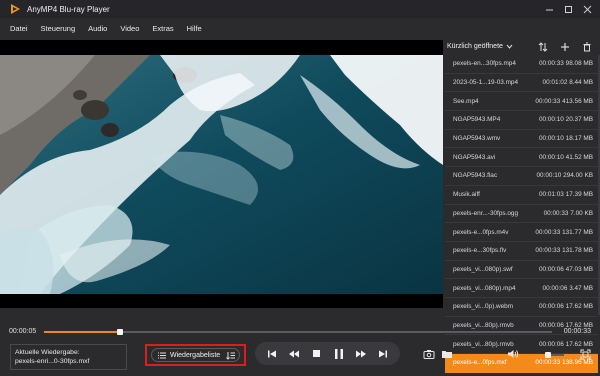 This screenshot has height=376, width=600. Describe the element at coordinates (483, 307) in the screenshot. I see `playlist-item-name: pexels_vi...0p).webm` at that location.